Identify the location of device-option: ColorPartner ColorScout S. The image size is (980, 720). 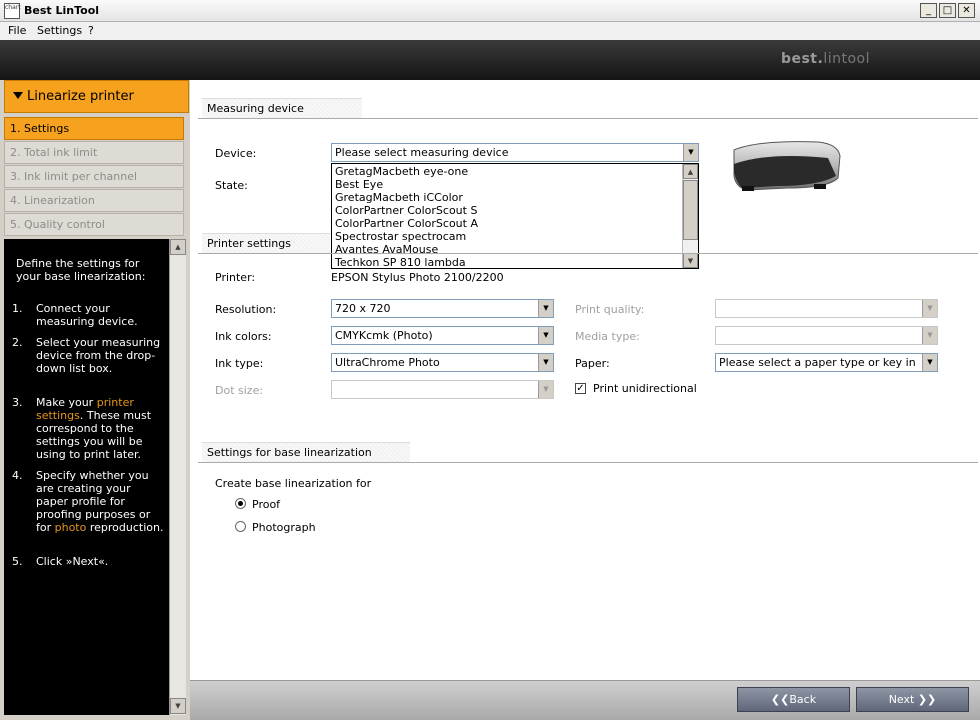
(406, 210).